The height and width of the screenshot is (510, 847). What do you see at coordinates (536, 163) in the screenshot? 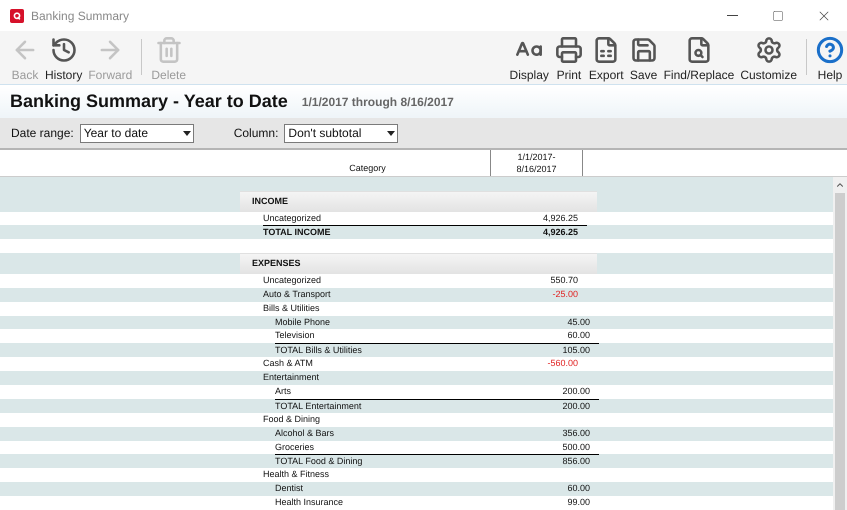
I see `column-header: 1/1/2017-8/16/2017` at bounding box center [536, 163].